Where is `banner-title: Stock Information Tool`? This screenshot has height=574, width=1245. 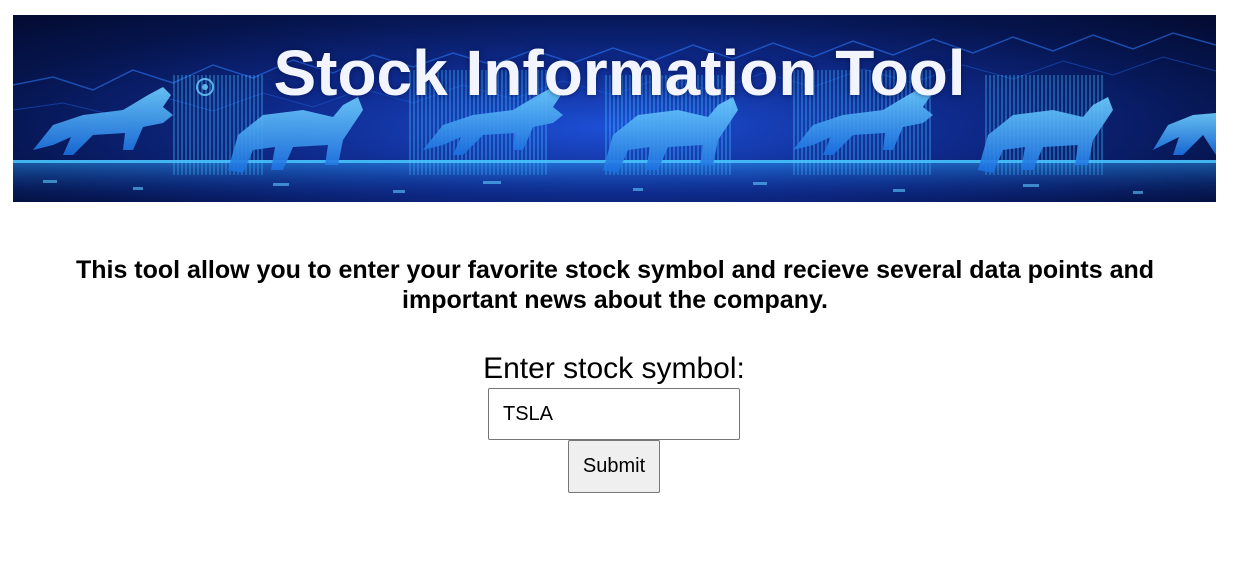
banner-title: Stock Information Tool is located at coordinates (619, 73).